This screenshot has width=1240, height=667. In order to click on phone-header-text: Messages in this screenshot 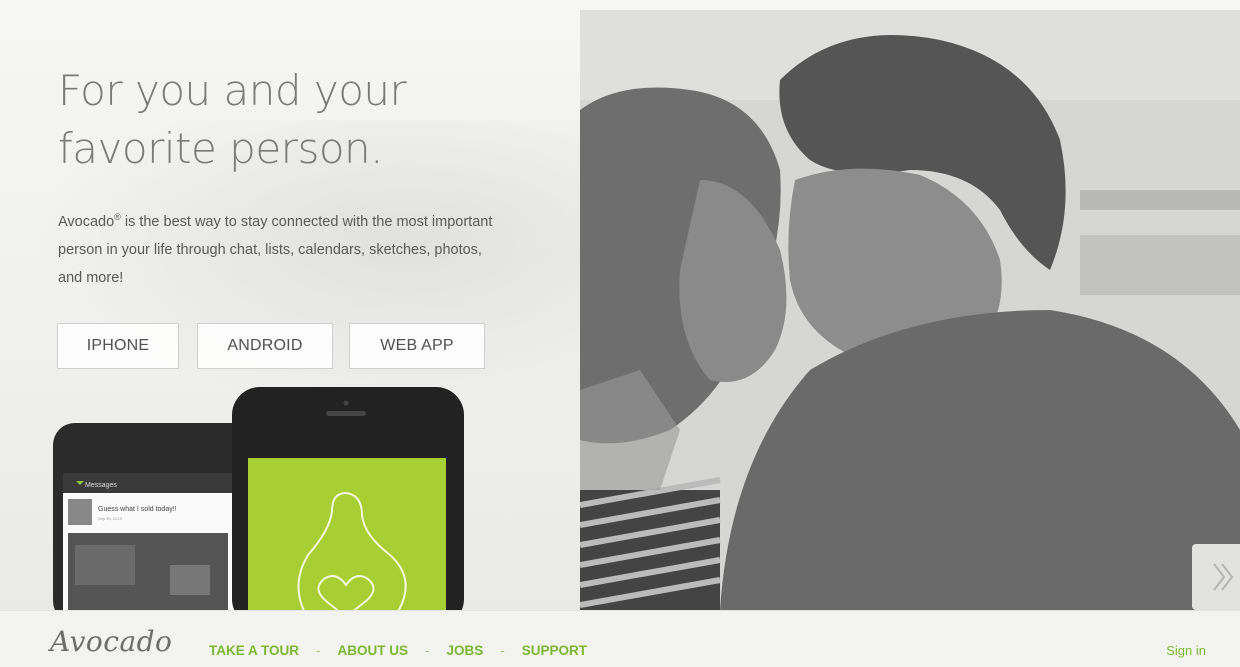, I will do `click(101, 485)`.